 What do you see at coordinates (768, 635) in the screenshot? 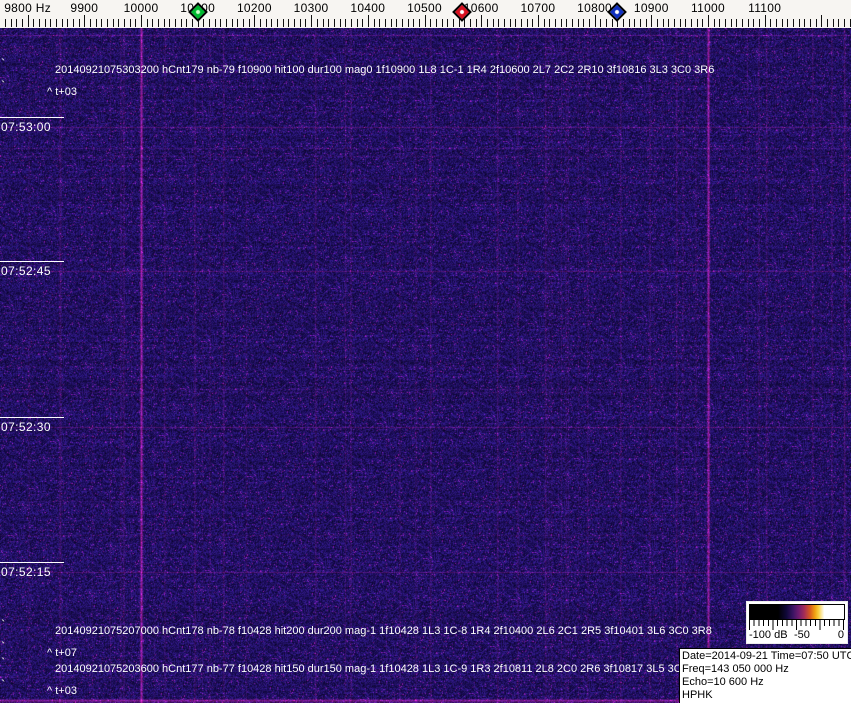
I see `colorbar-label-min: -100 dB` at bounding box center [768, 635].